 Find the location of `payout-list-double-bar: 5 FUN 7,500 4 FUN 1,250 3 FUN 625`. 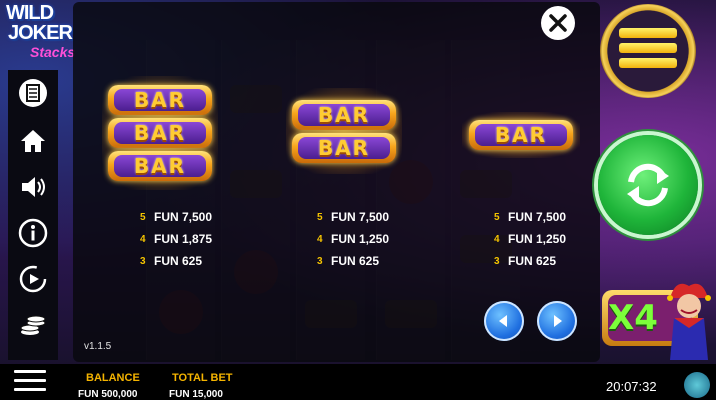

payout-list-double-bar: 5 FUN 7,500 4 FUN 1,250 3 FUN 625 is located at coordinates (353, 239).